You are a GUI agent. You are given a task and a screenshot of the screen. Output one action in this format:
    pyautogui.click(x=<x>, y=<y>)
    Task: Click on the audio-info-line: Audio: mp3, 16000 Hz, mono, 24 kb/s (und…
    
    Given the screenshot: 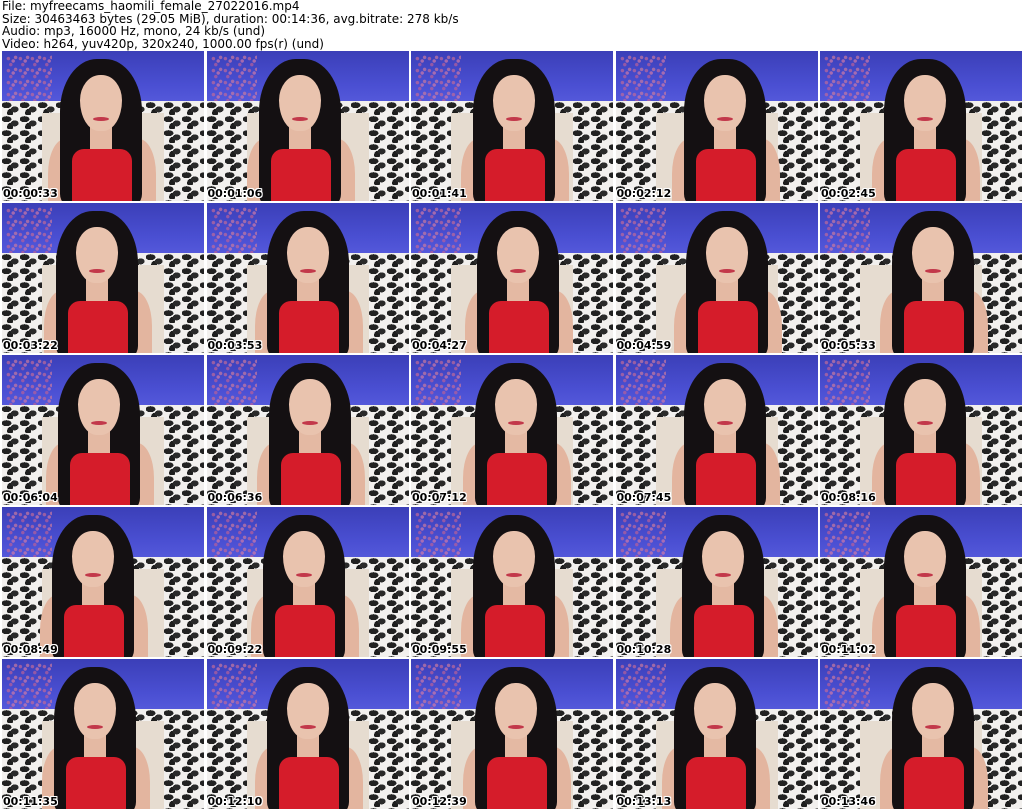 What is the action you would take?
    pyautogui.click(x=134, y=31)
    